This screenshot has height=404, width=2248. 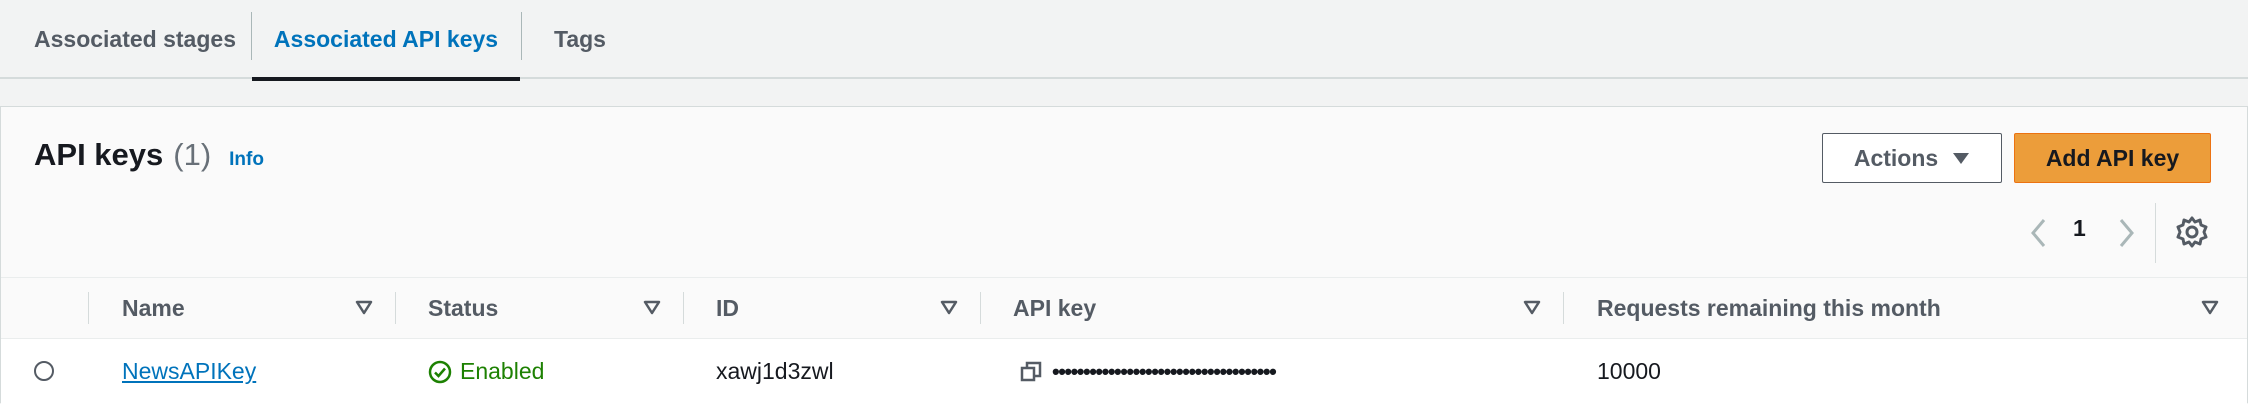 What do you see at coordinates (192, 154) in the screenshot?
I see `item-count: (1)` at bounding box center [192, 154].